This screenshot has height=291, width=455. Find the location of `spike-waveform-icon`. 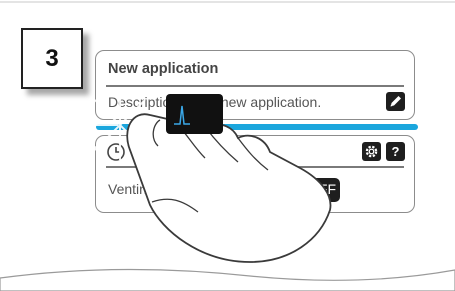

spike-waveform-icon is located at coordinates (182, 115).